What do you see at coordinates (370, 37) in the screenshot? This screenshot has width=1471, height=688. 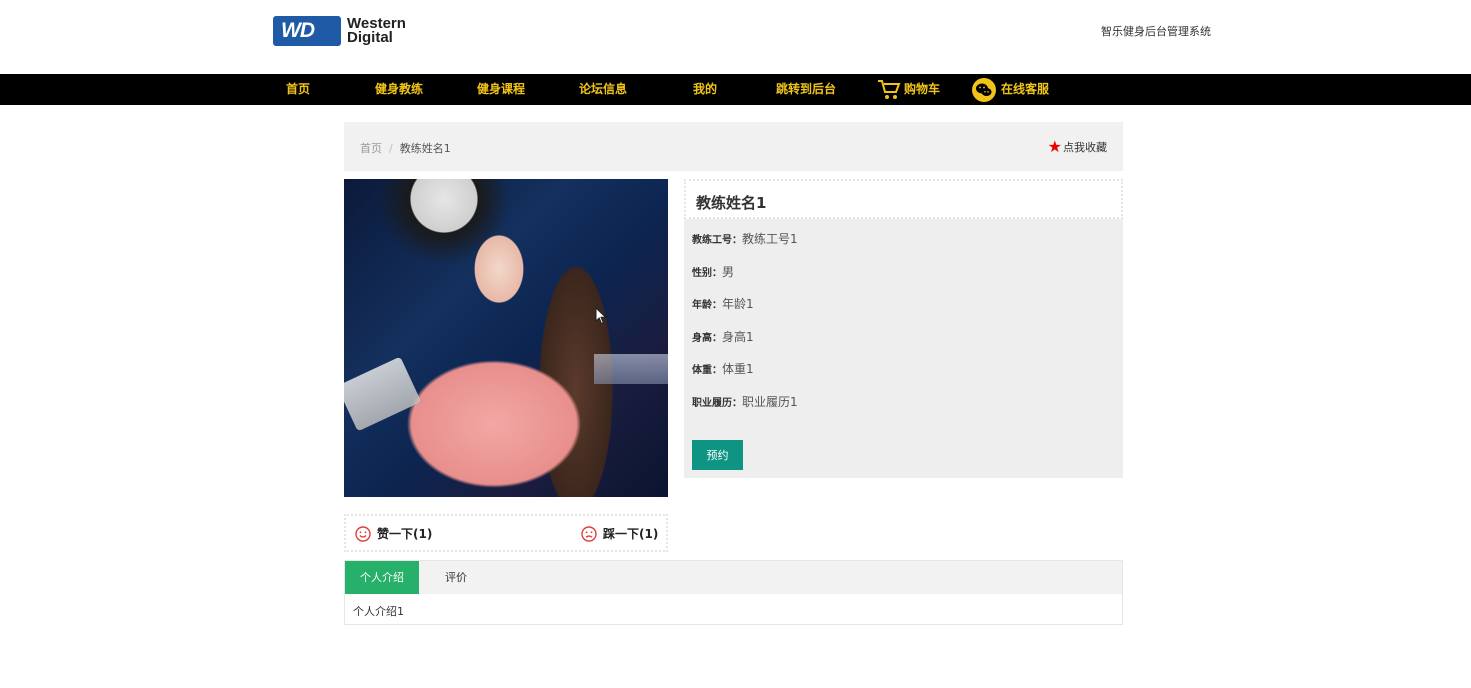 I see `logo-line2: Digital` at bounding box center [370, 37].